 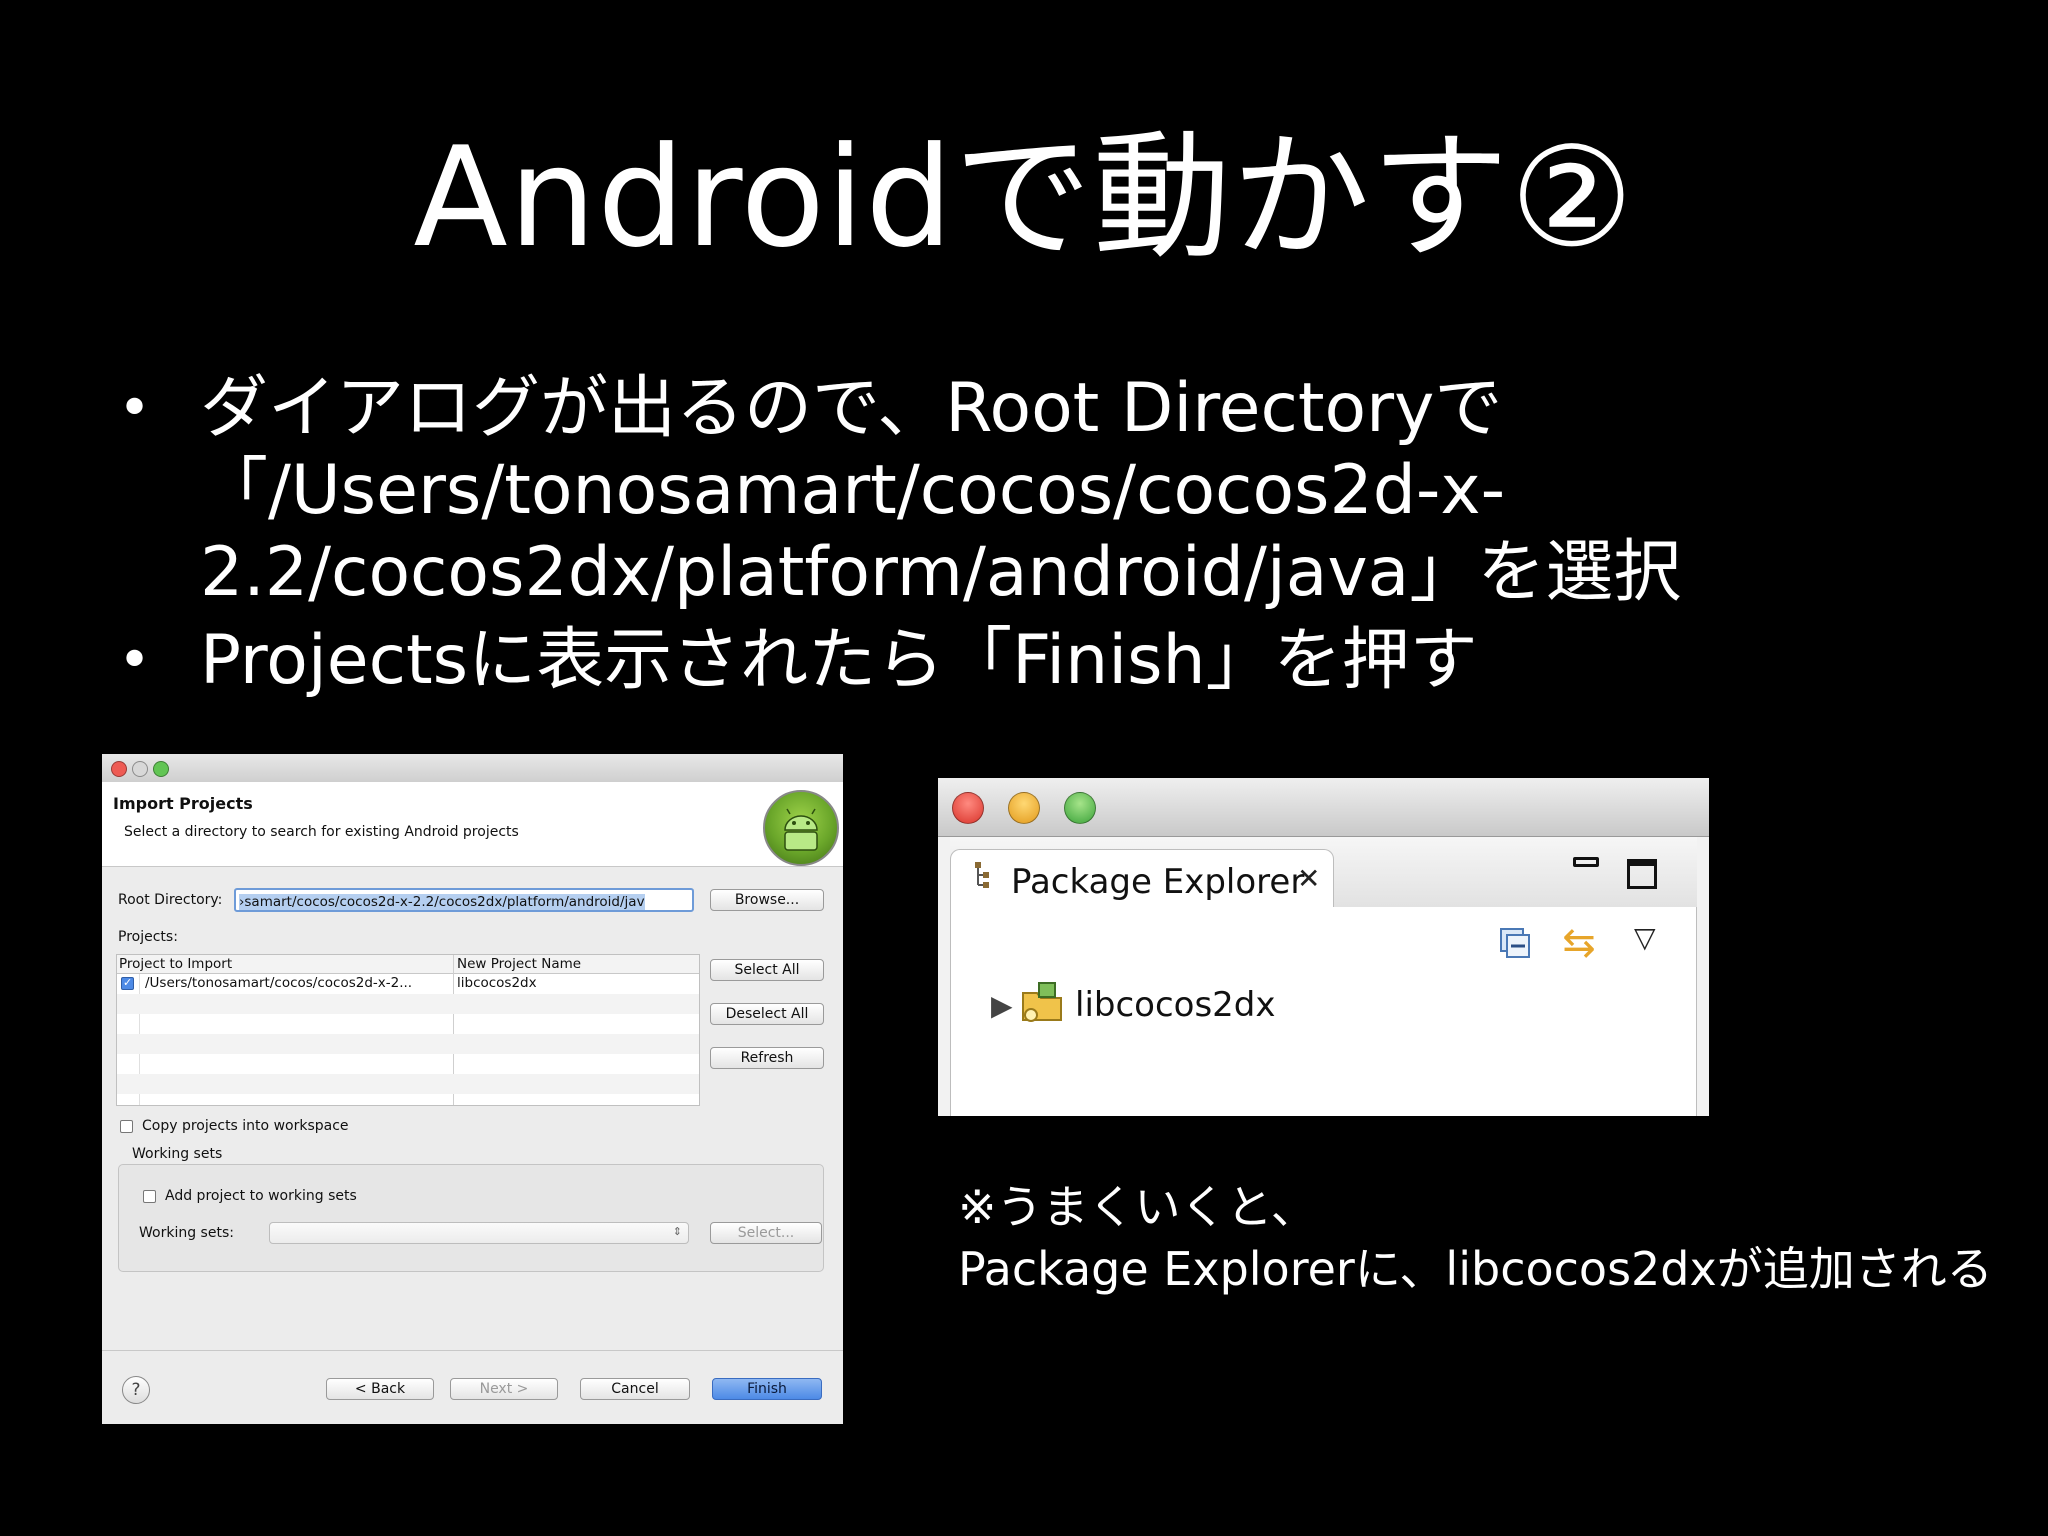 What do you see at coordinates (1586, 862) in the screenshot?
I see `minimize-view-icon` at bounding box center [1586, 862].